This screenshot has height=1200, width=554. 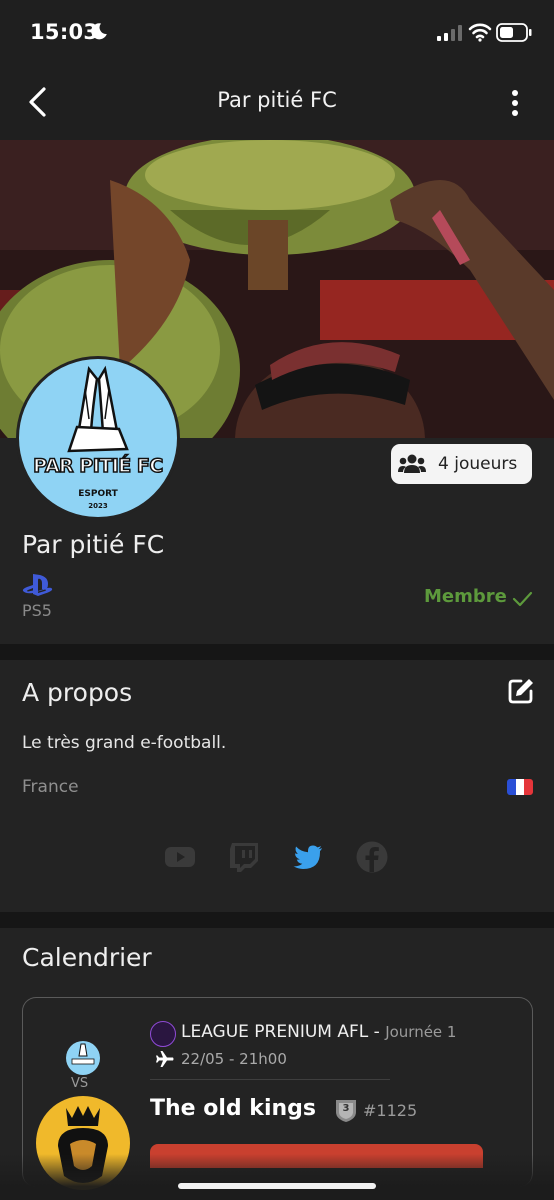 I want to click on membership-status: Membre, so click(x=465, y=596).